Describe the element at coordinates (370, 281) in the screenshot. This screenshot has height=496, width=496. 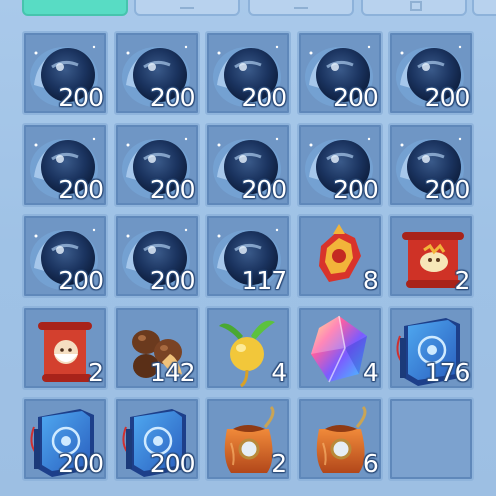
I see `item-count: 8` at that location.